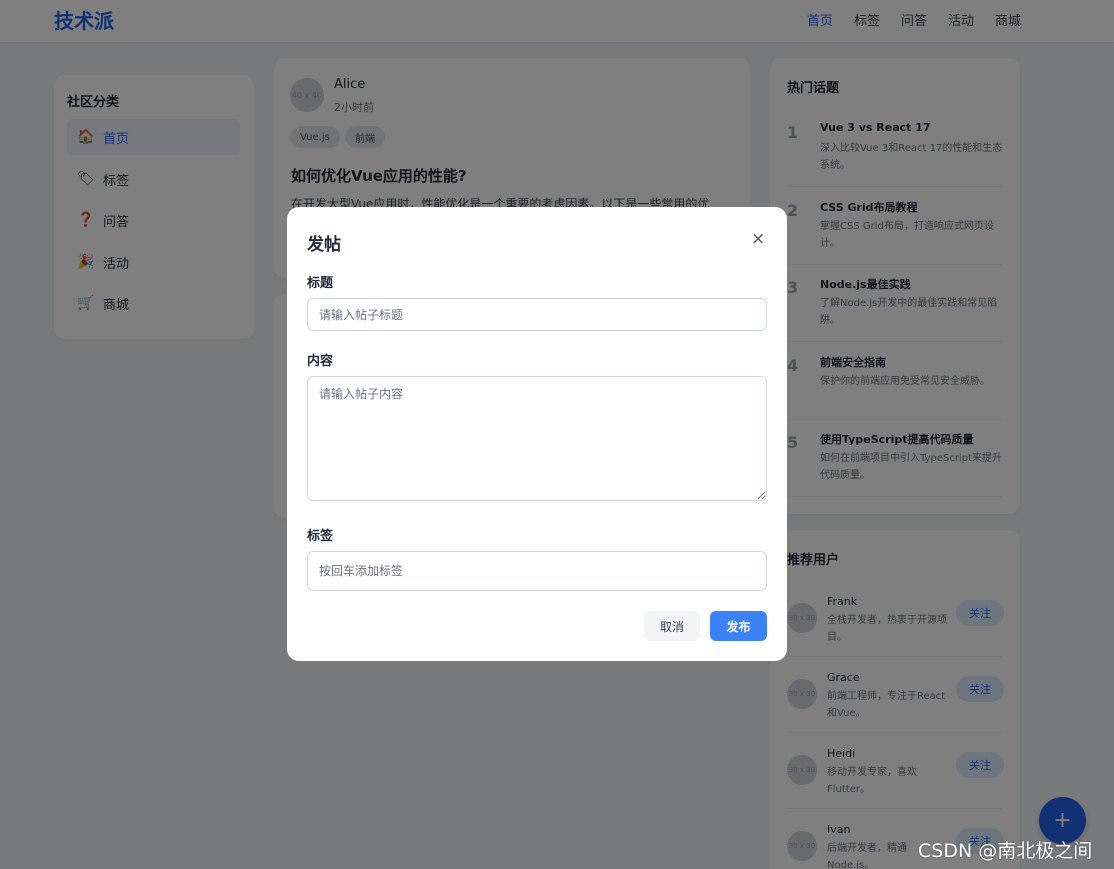 The height and width of the screenshot is (869, 1114). Describe the element at coordinates (738, 626) in the screenshot. I see `publish-button: 发布` at that location.